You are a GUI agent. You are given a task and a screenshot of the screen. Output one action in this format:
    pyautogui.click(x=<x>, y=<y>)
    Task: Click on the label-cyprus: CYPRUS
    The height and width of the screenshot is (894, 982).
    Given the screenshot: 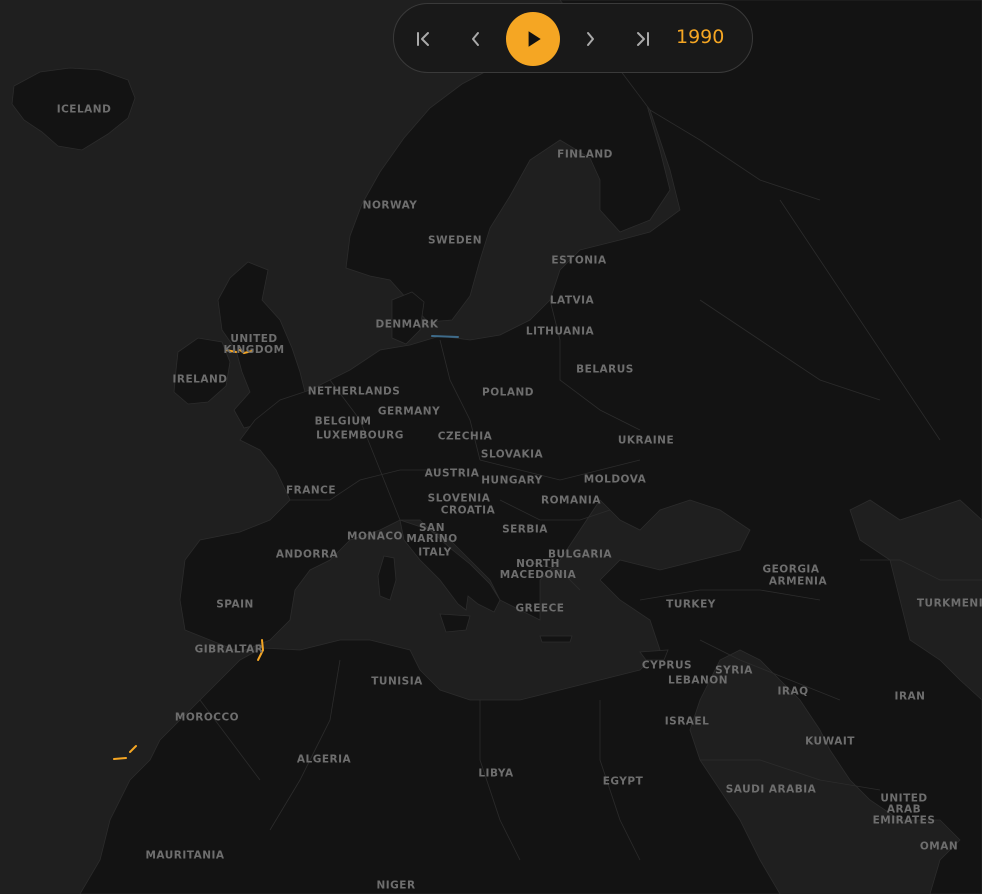 What is the action you would take?
    pyautogui.click(x=667, y=665)
    